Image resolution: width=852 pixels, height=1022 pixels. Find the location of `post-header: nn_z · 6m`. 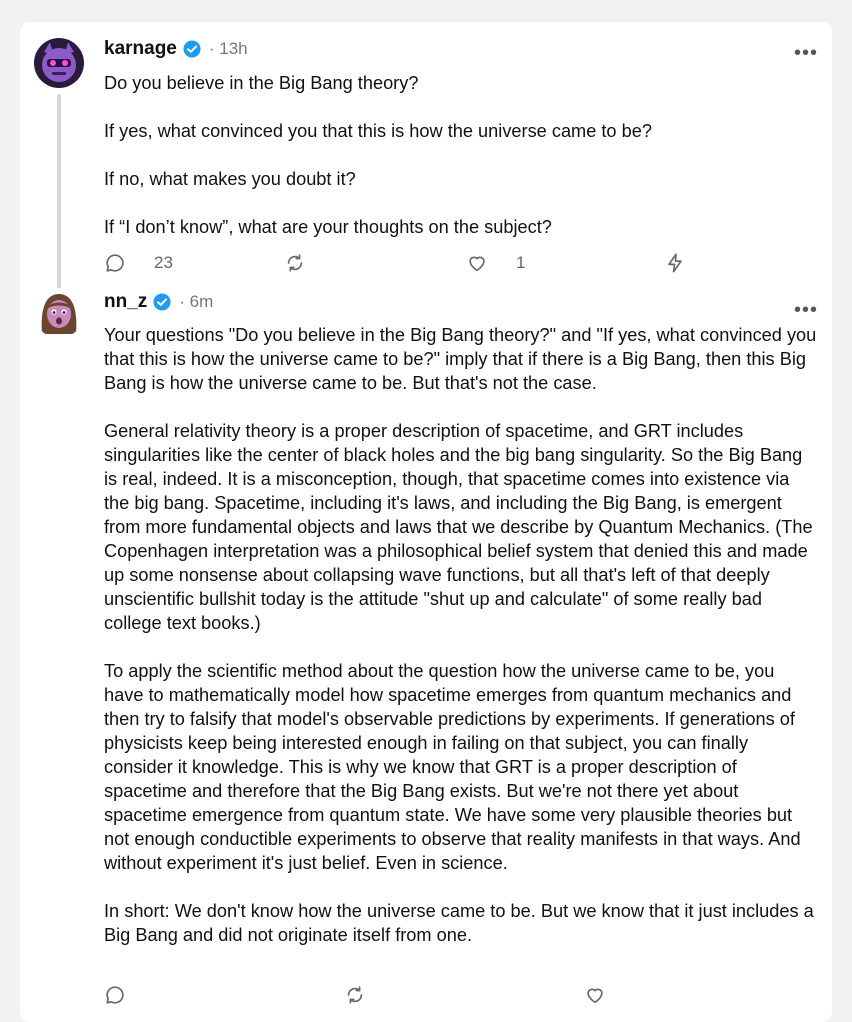

post-header: nn_z · 6m is located at coordinates (461, 302).